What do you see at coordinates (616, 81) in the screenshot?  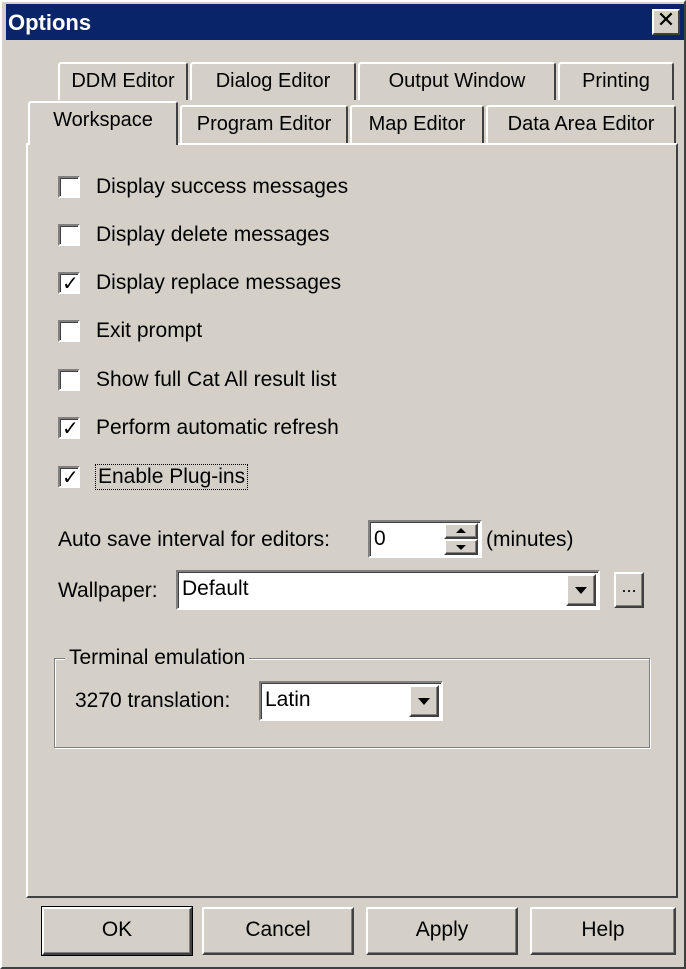 I see `tab-printing: Printing` at bounding box center [616, 81].